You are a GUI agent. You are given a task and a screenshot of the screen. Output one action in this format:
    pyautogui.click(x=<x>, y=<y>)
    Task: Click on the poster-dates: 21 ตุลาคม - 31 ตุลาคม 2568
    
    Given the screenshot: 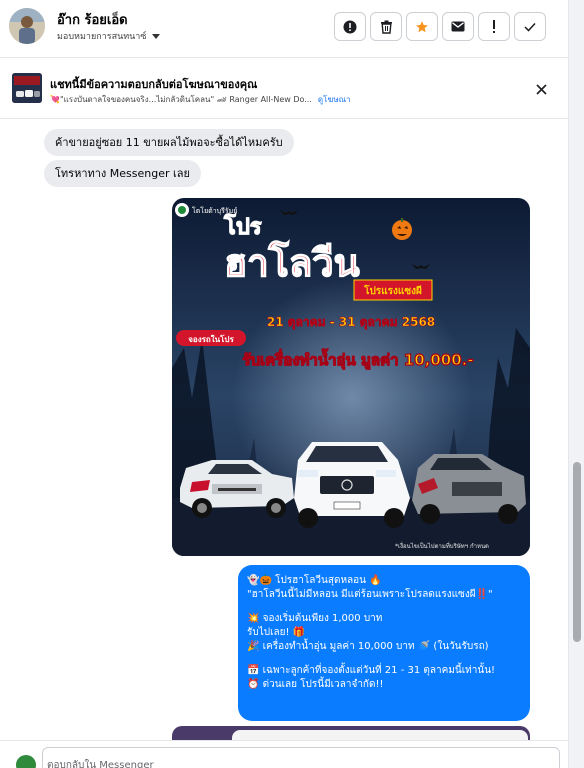 What is the action you would take?
    pyautogui.click(x=351, y=322)
    